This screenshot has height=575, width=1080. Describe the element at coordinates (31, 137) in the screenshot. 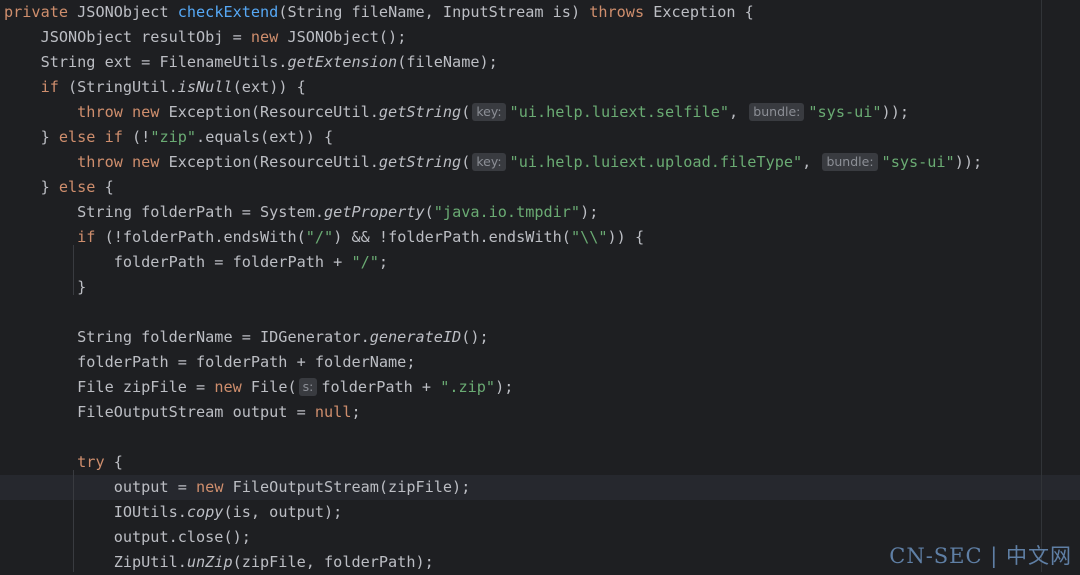

I see `code-token: }` at that location.